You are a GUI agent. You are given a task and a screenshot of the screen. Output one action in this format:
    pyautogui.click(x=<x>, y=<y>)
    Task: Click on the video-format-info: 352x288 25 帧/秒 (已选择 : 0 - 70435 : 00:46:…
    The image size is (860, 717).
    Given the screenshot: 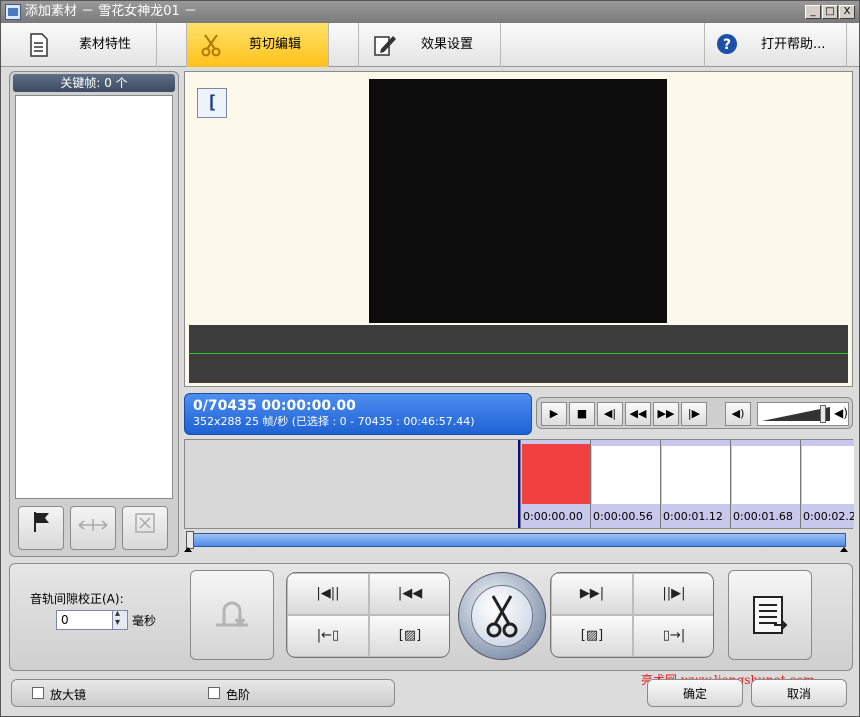 What is the action you would take?
    pyautogui.click(x=334, y=421)
    